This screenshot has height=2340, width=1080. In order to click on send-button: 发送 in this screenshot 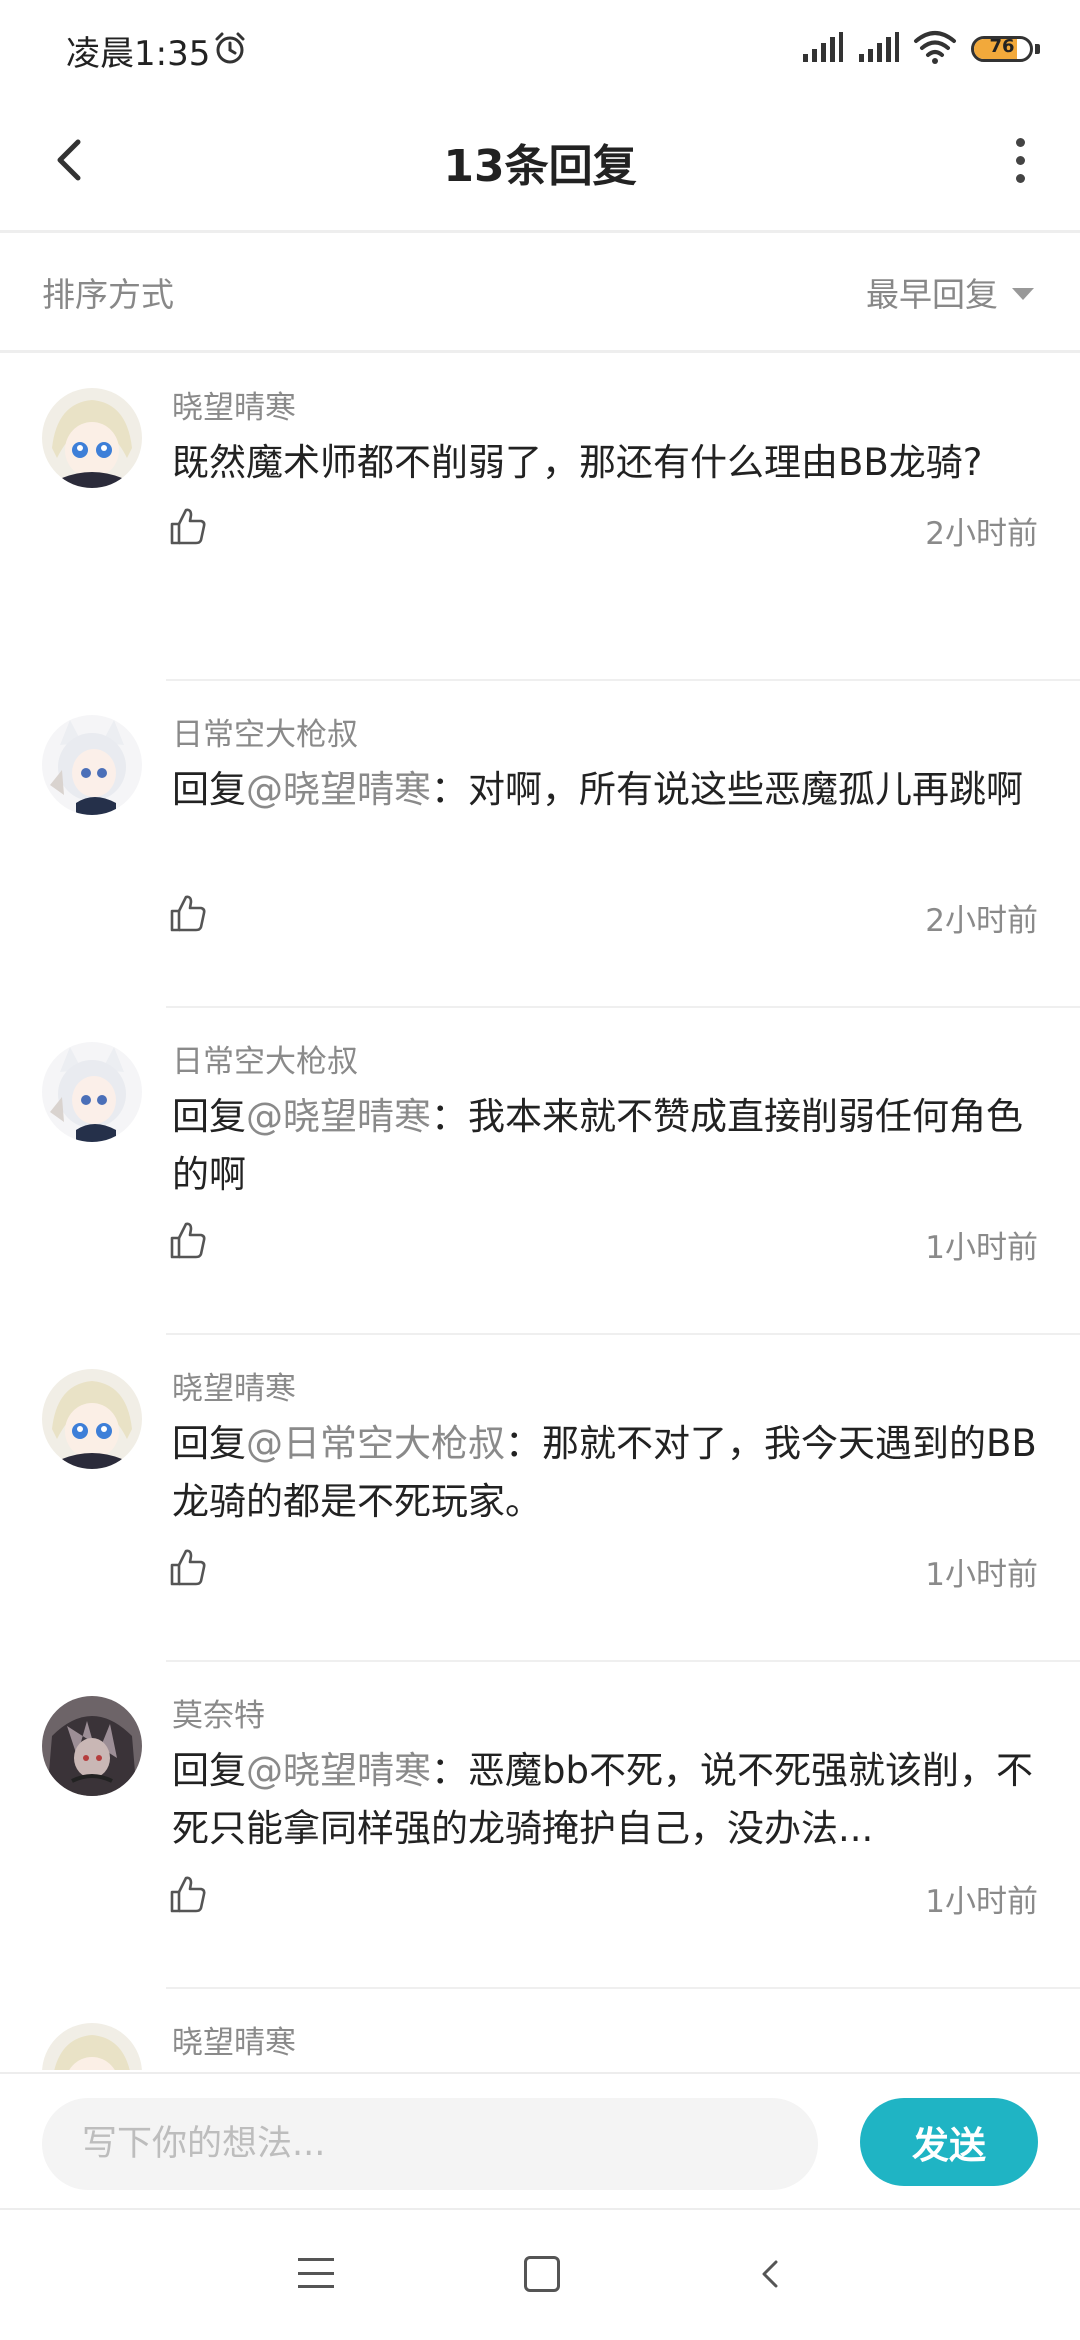, I will do `click(949, 2142)`.